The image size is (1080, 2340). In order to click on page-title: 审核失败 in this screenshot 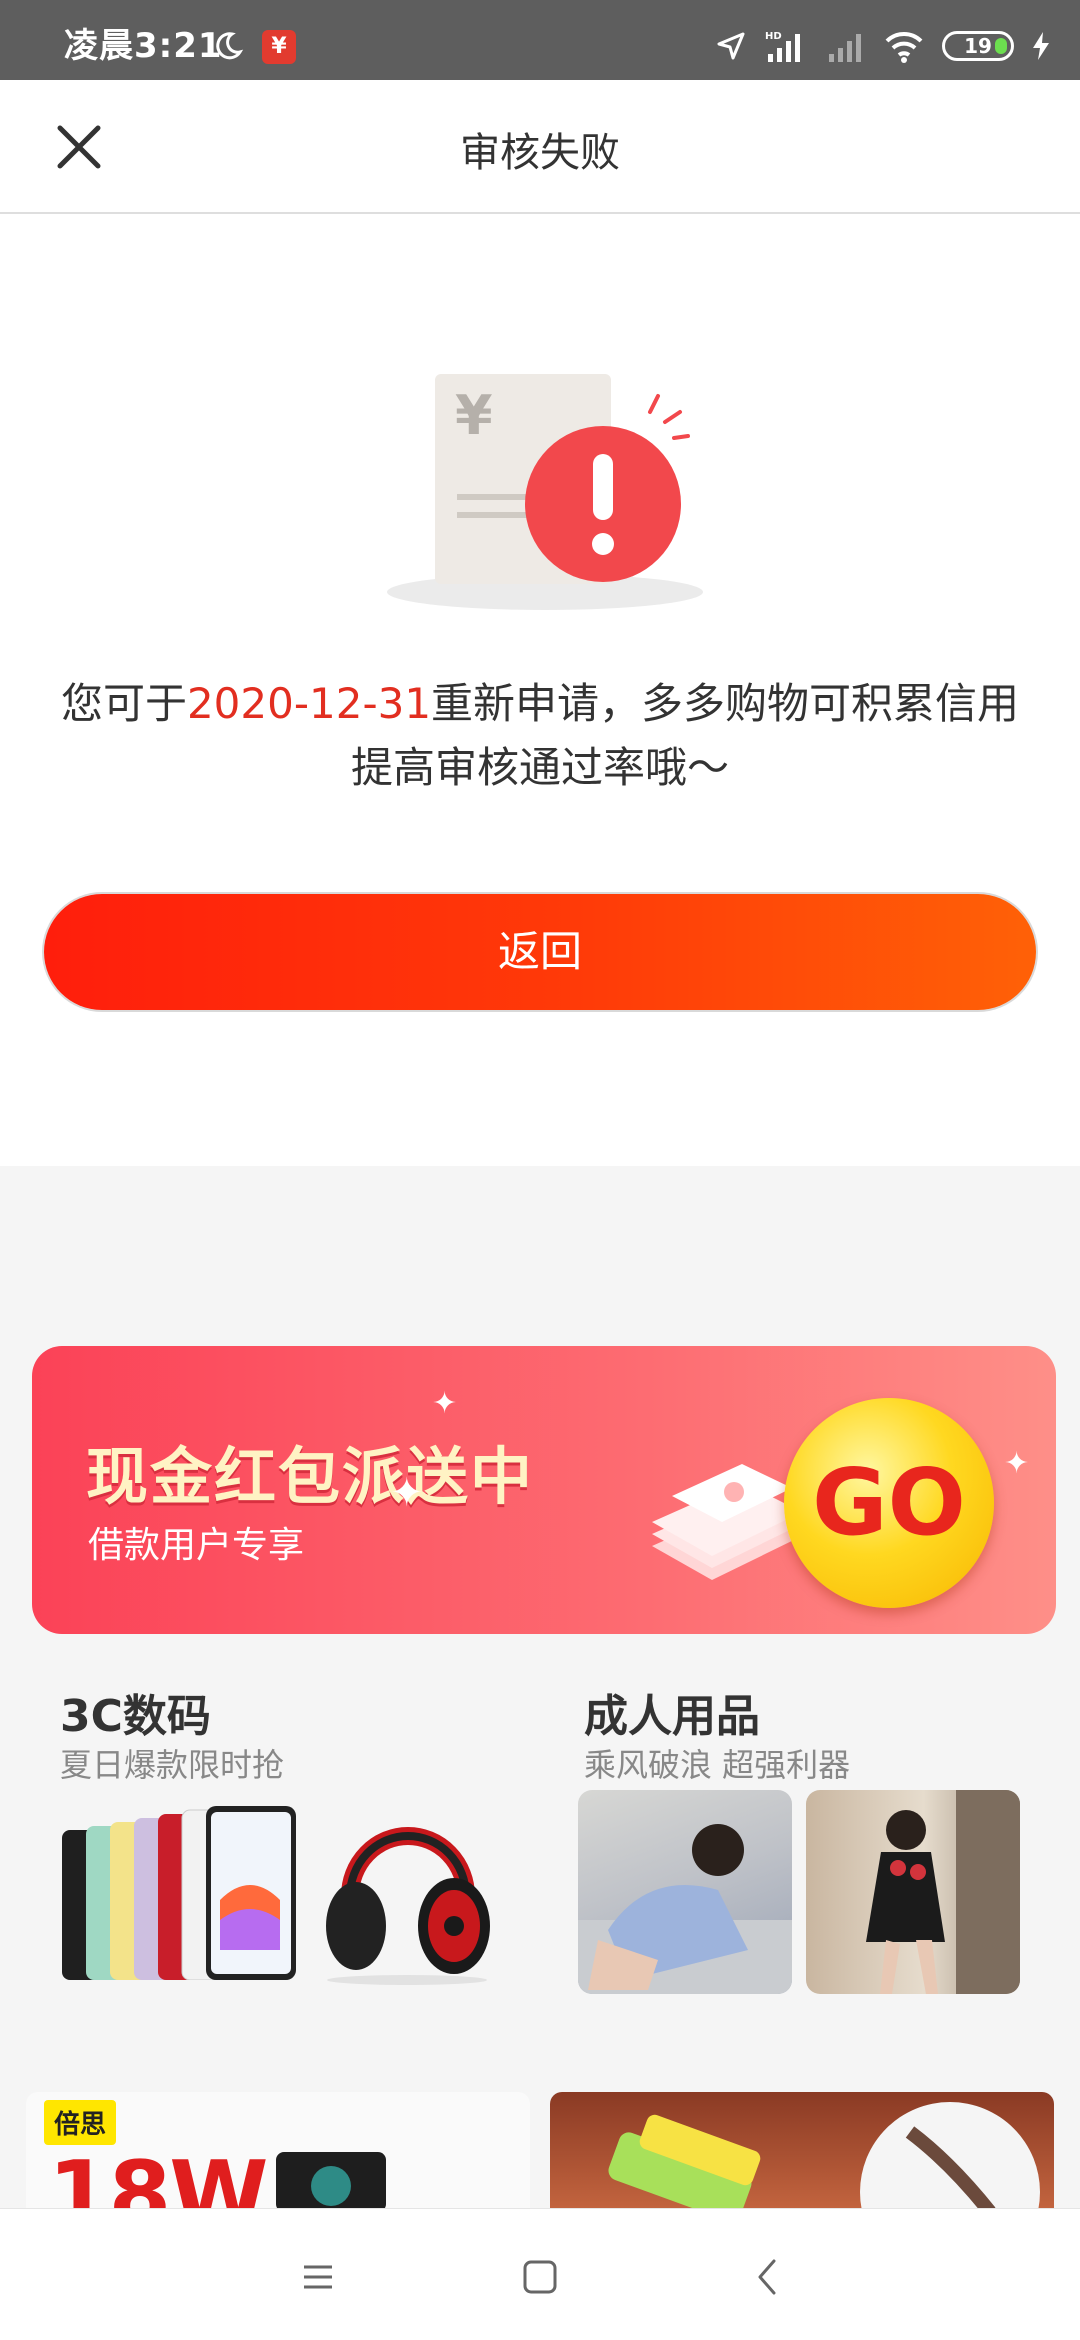, I will do `click(540, 153)`.